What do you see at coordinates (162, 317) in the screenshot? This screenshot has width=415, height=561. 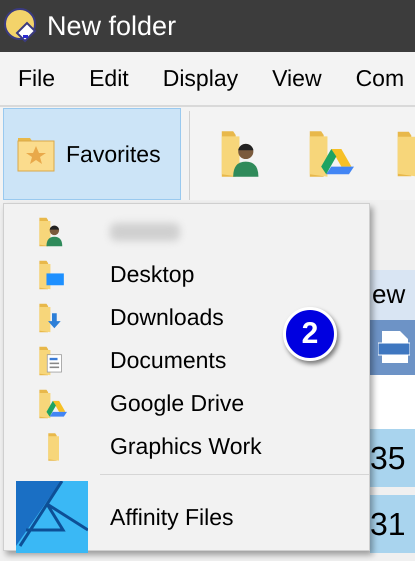 I see `menu-item: Downloads` at bounding box center [162, 317].